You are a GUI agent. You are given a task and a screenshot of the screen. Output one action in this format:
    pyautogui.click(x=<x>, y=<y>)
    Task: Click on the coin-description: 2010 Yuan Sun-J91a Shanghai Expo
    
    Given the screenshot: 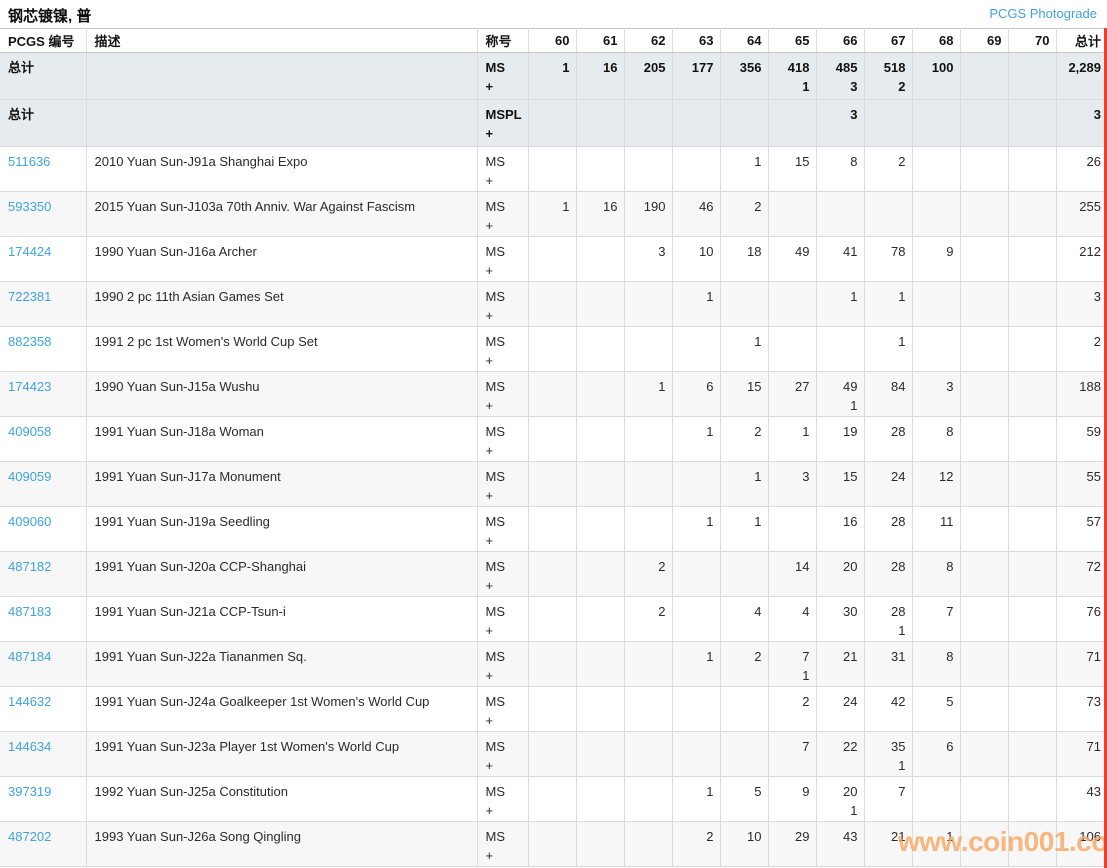 What is the action you would take?
    pyautogui.click(x=201, y=161)
    